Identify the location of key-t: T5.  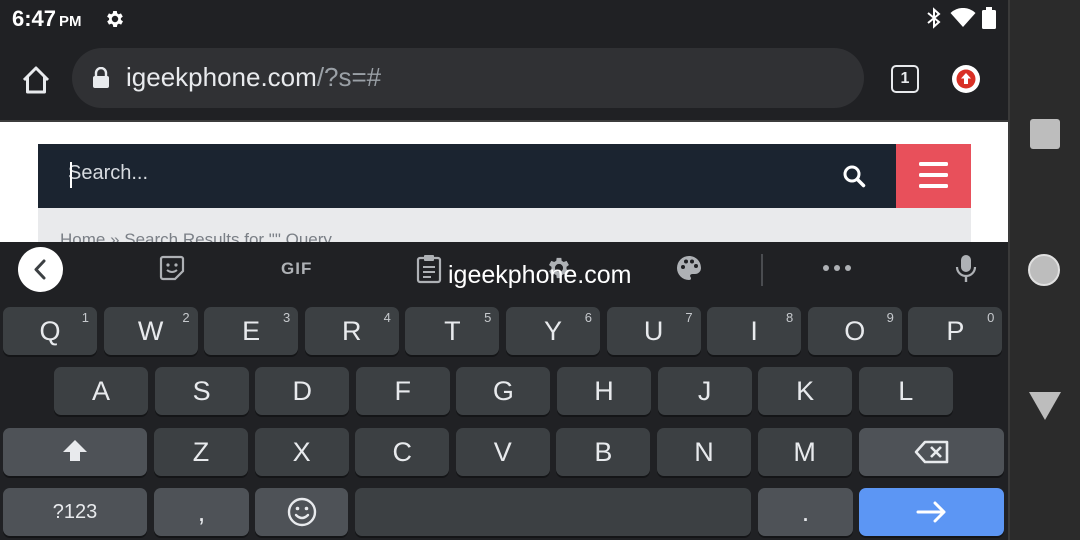
(452, 331).